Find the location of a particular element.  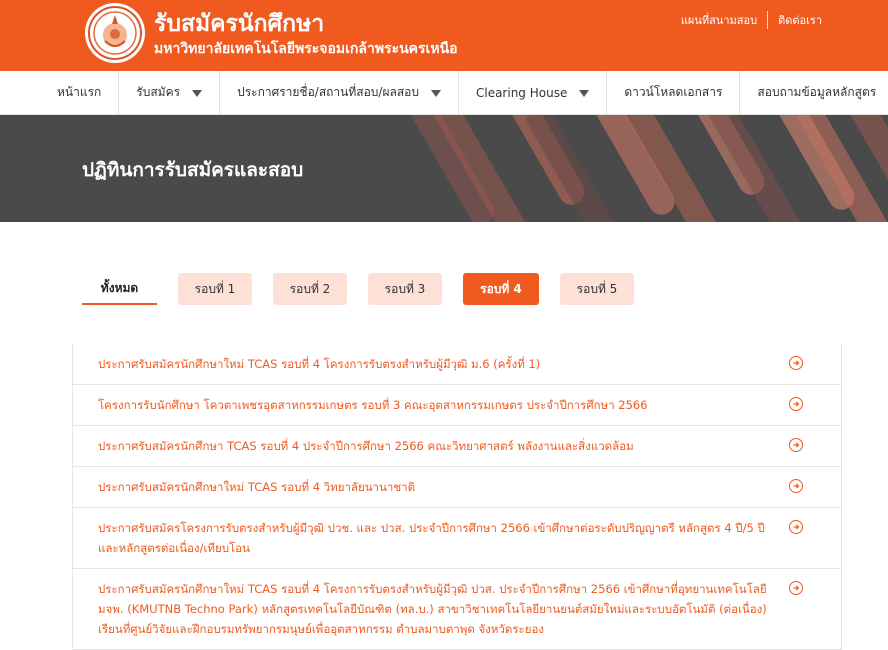

nav-item-apply: รับสมัคร is located at coordinates (170, 92).